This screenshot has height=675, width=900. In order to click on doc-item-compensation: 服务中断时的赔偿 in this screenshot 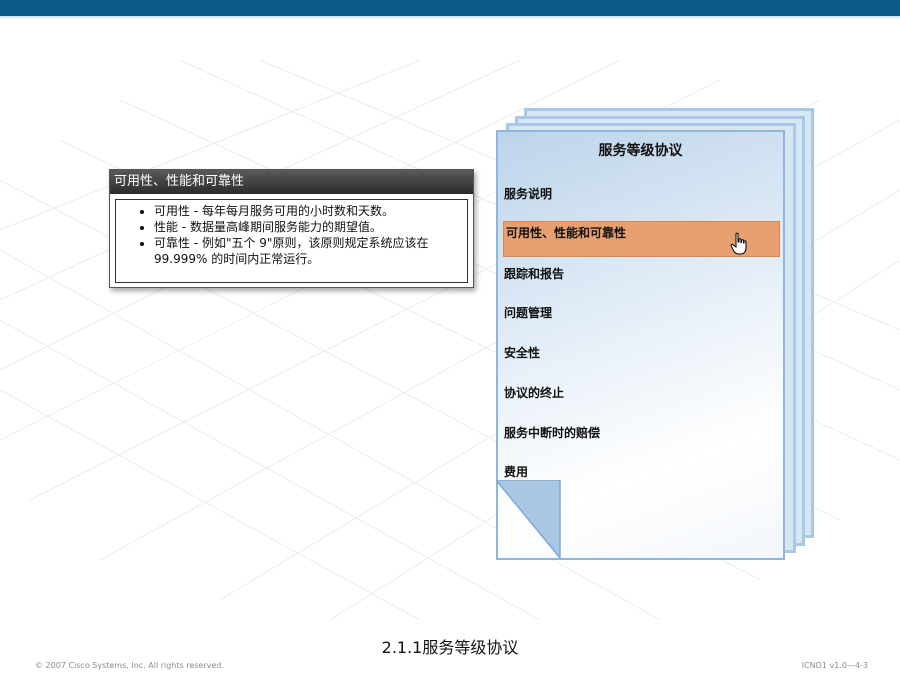, I will do `click(552, 432)`.